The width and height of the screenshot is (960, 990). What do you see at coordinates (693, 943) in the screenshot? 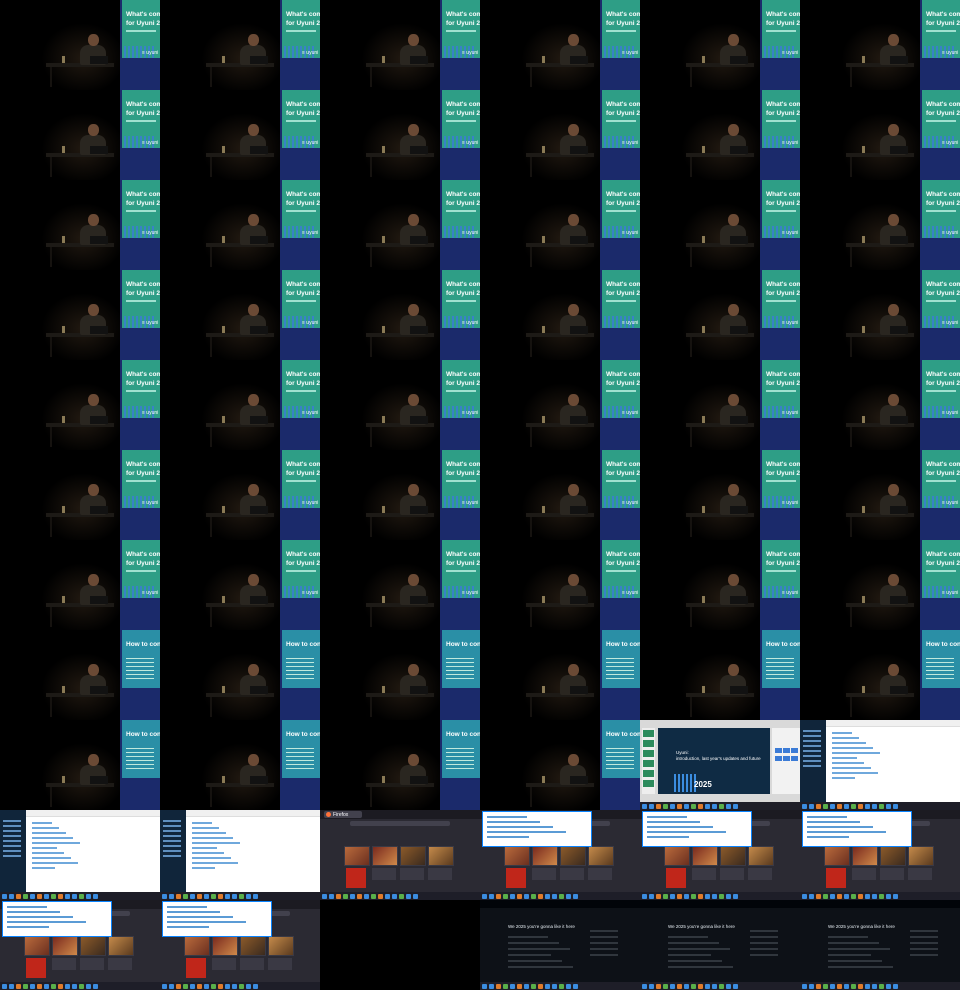
I see `content-line` at bounding box center [693, 943].